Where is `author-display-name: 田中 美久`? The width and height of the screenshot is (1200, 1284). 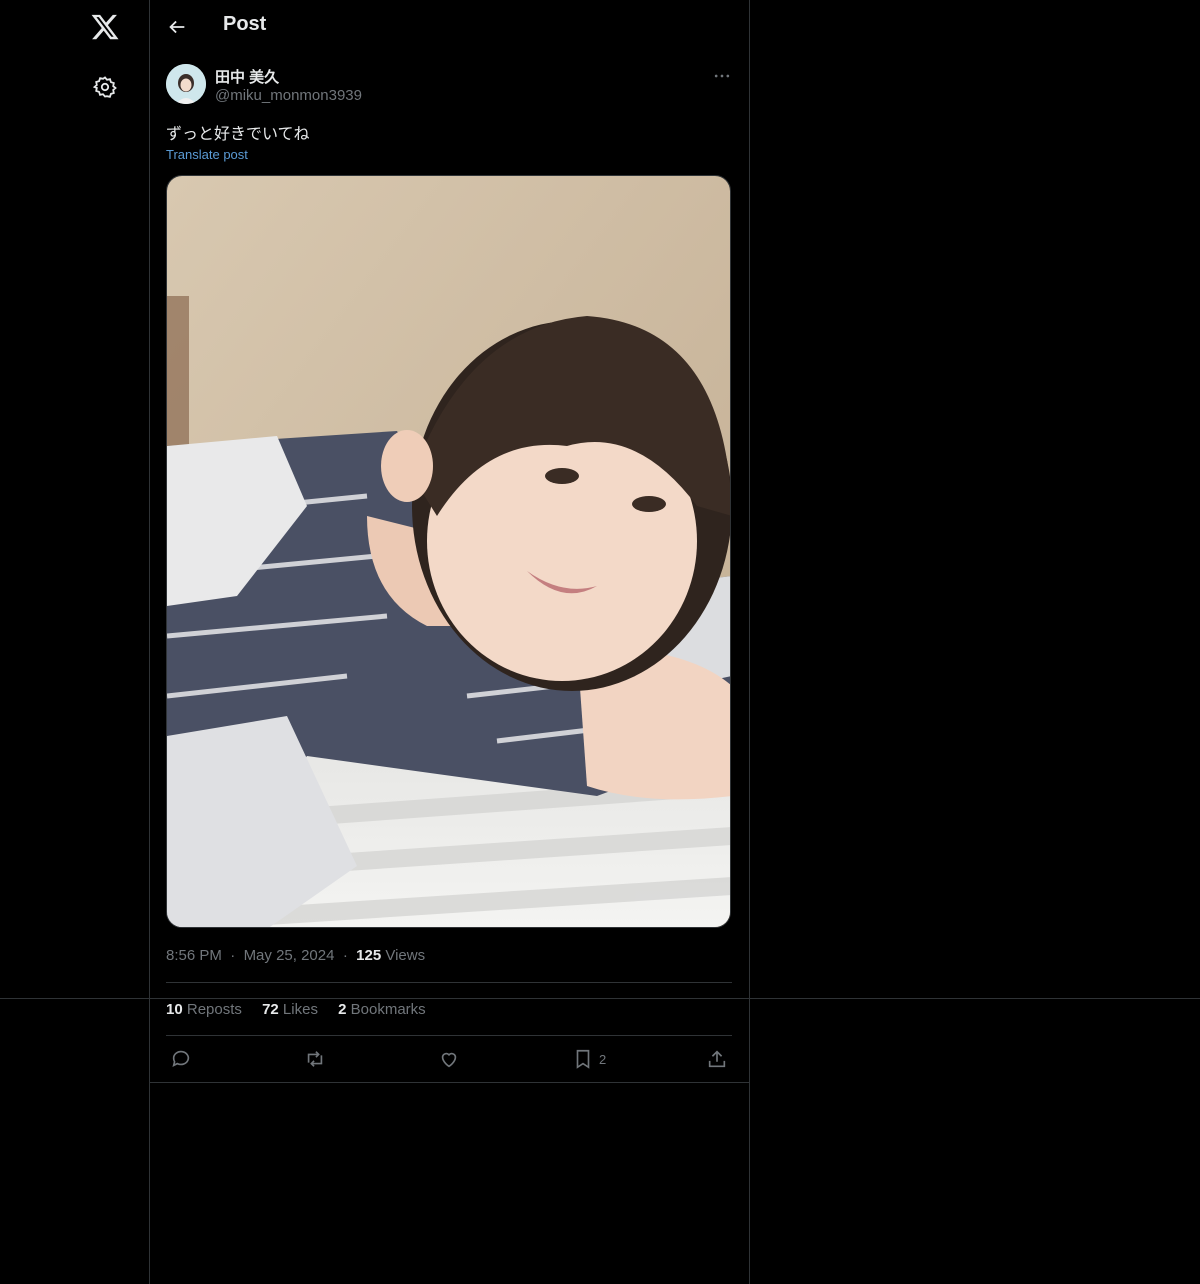 author-display-name: 田中 美久 is located at coordinates (247, 76).